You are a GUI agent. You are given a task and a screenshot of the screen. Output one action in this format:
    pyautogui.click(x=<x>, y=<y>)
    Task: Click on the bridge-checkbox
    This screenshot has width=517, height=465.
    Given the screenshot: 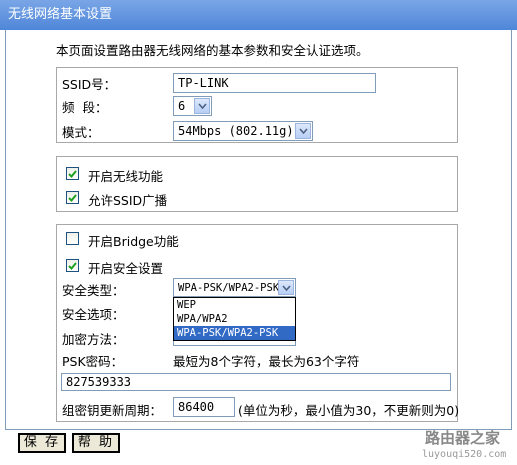 What is the action you would take?
    pyautogui.click(x=72, y=238)
    